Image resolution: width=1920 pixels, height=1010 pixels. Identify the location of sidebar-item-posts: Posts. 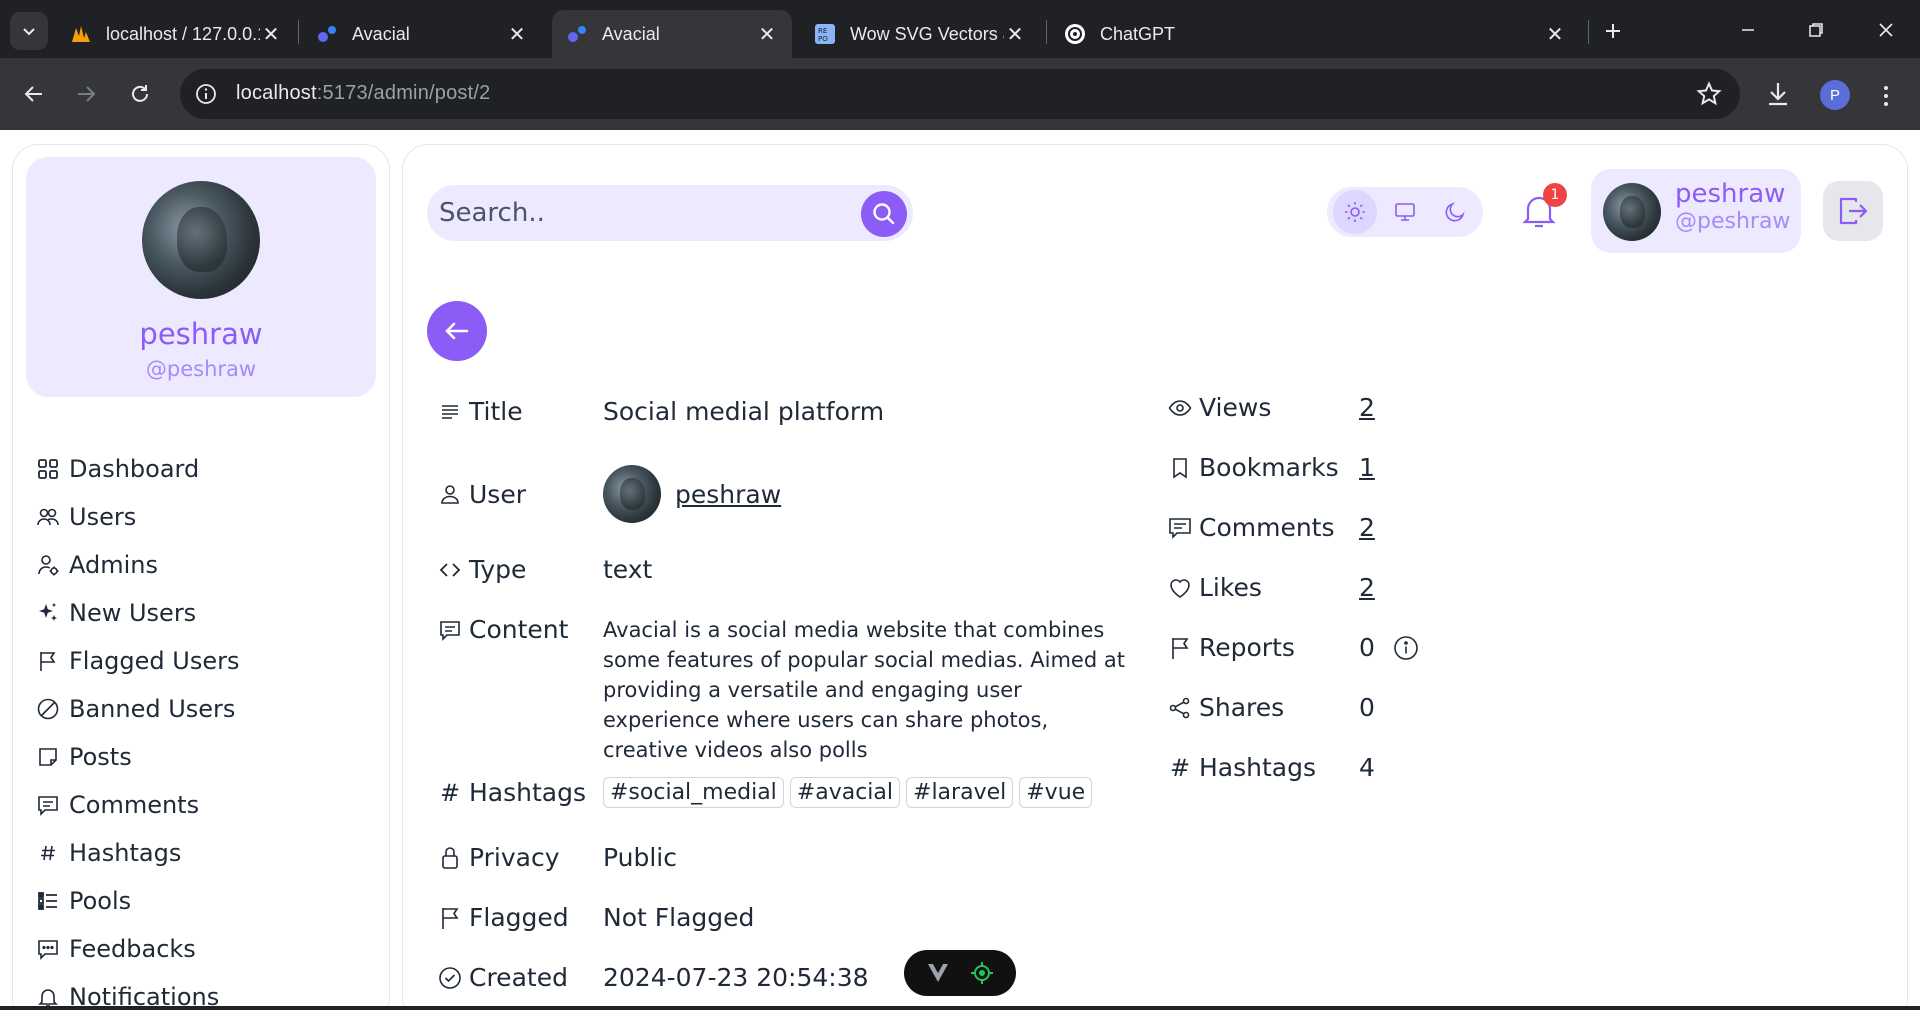
(205, 757).